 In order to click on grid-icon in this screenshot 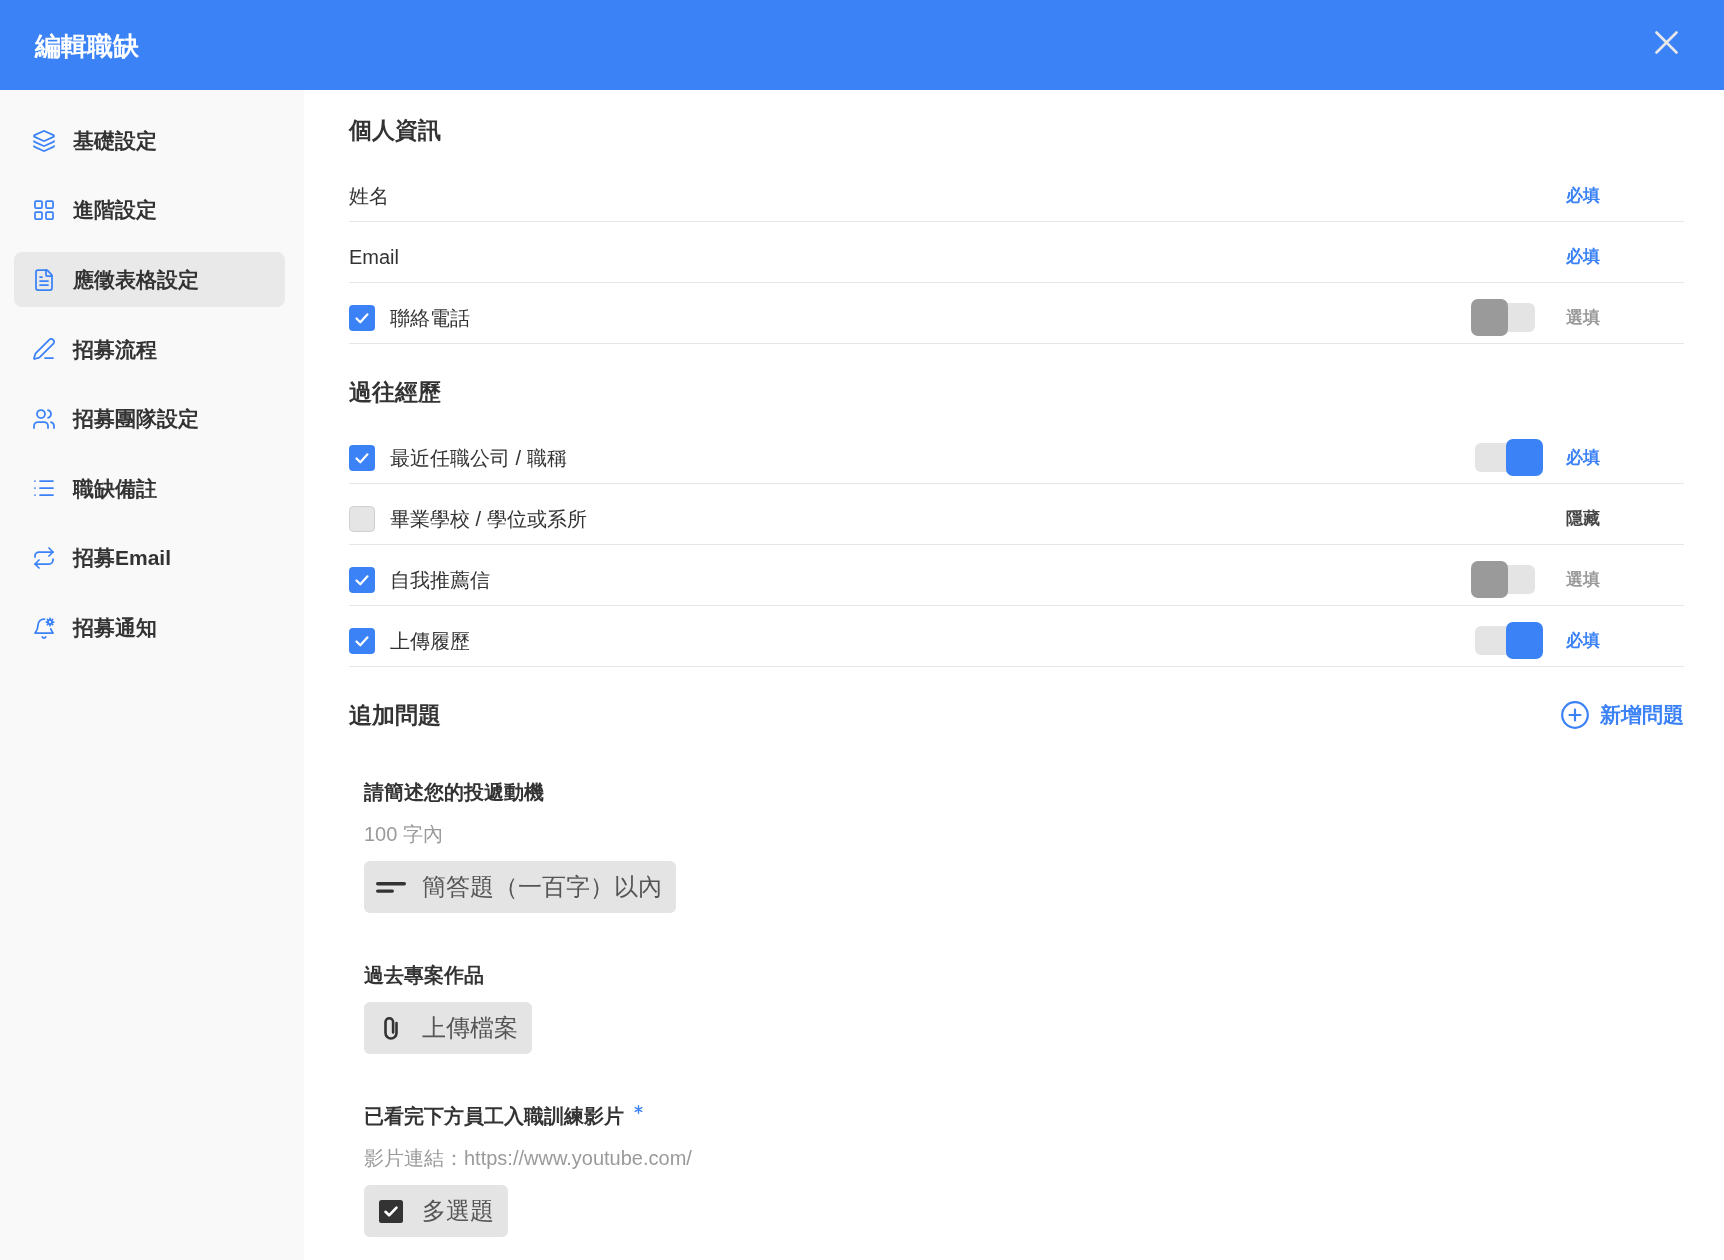, I will do `click(44, 210)`.